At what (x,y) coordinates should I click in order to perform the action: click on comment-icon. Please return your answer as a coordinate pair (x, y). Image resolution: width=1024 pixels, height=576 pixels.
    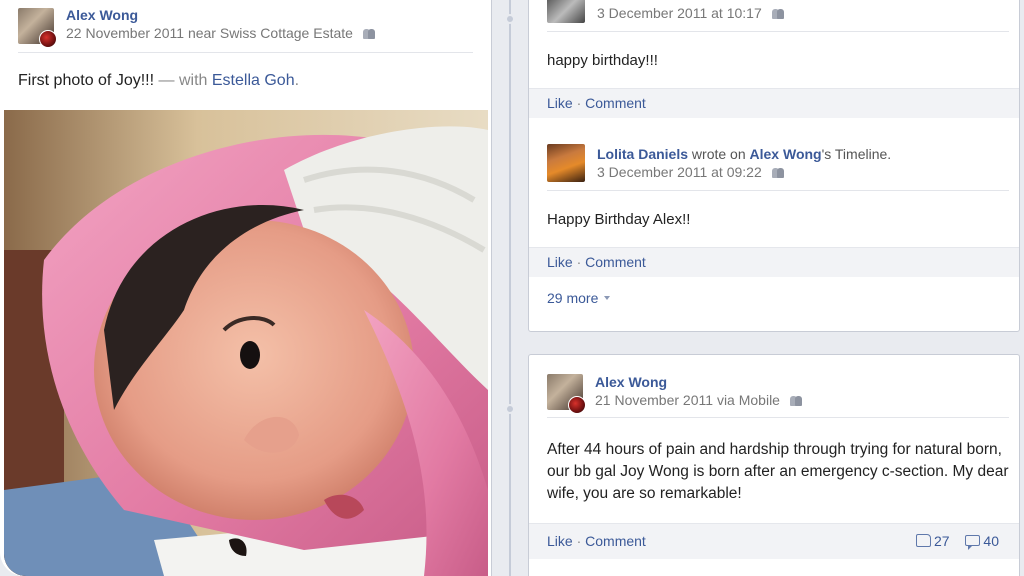
    Looking at the image, I should click on (973, 542).